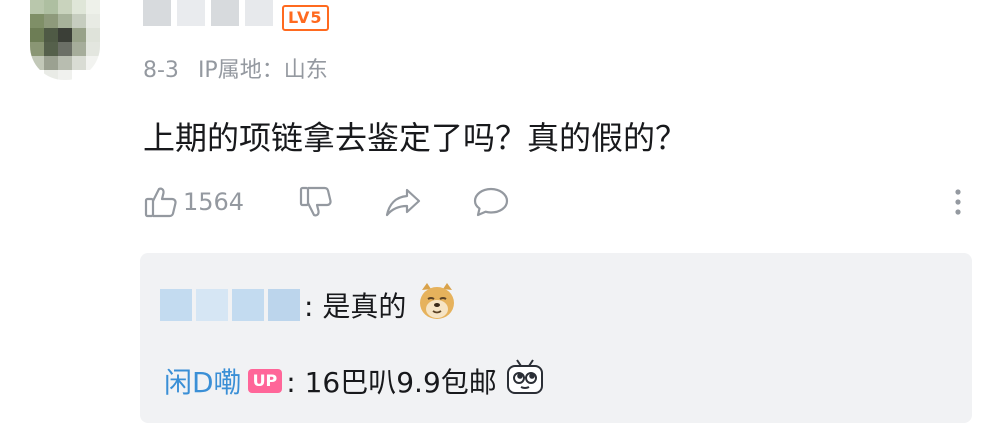  I want to click on share-button, so click(403, 202).